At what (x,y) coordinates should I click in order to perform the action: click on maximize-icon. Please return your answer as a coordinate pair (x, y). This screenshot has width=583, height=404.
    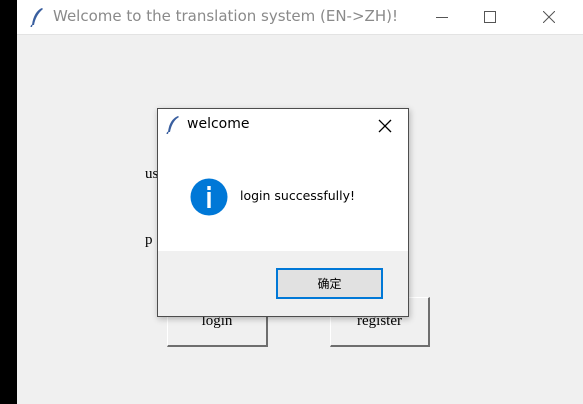
    Looking at the image, I should click on (490, 17).